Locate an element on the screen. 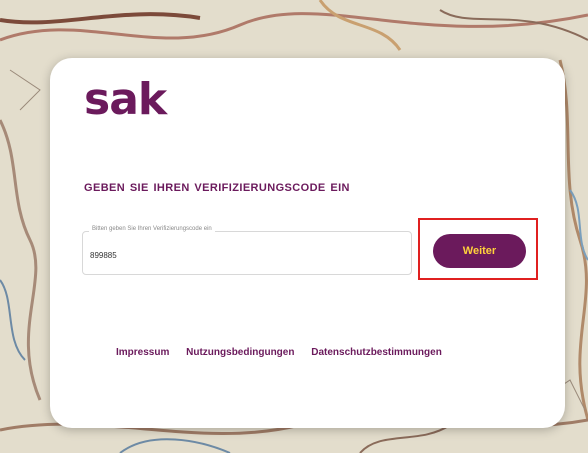 The width and height of the screenshot is (588, 453). weiter-button: Weiter is located at coordinates (479, 251).